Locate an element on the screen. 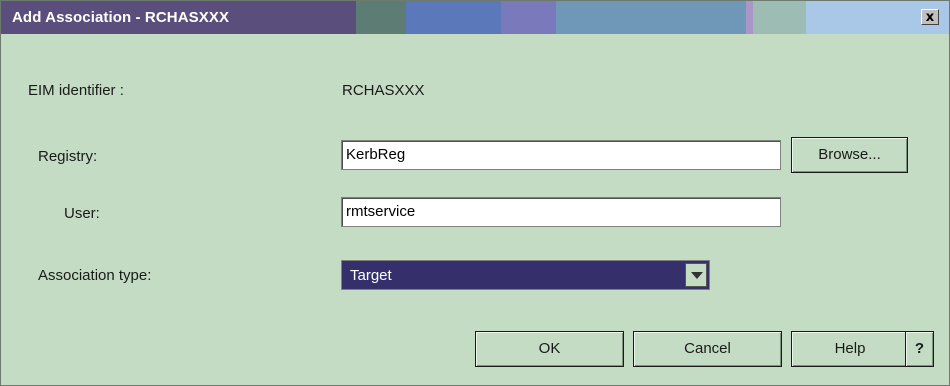  registry-label: Registry: is located at coordinates (68, 156).